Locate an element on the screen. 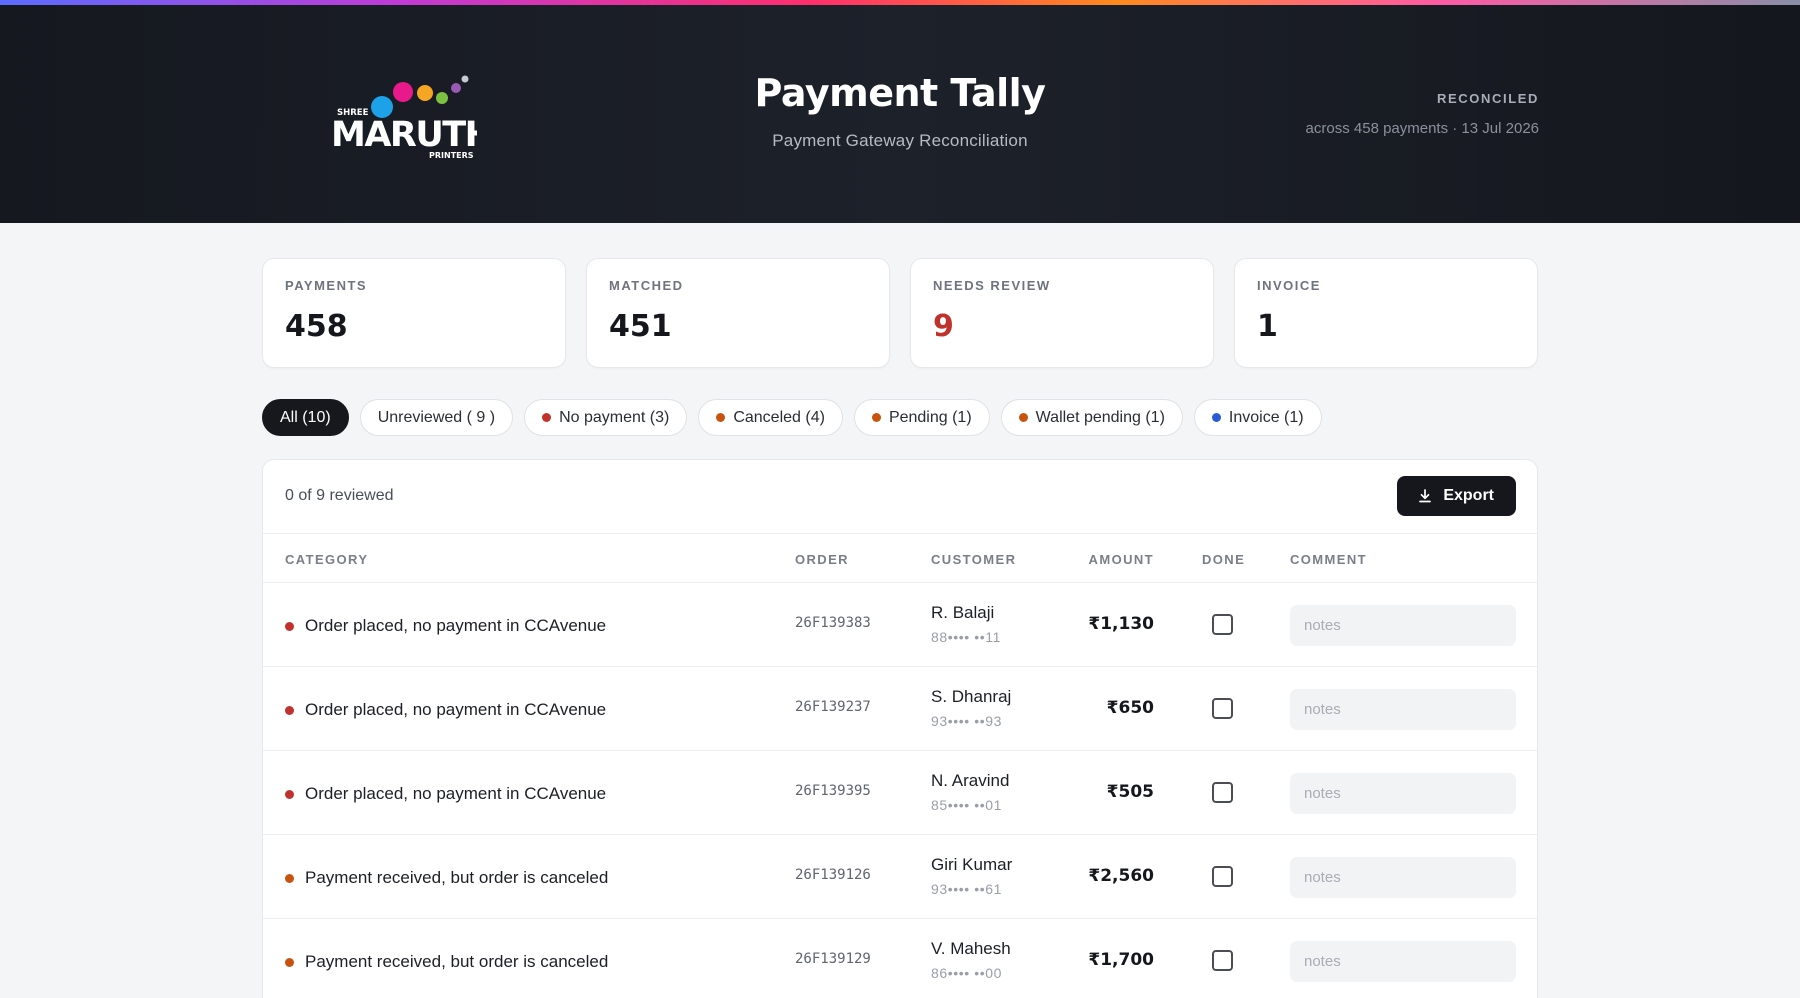 This screenshot has width=1800, height=998. stat-label: INVOICE is located at coordinates (1289, 285).